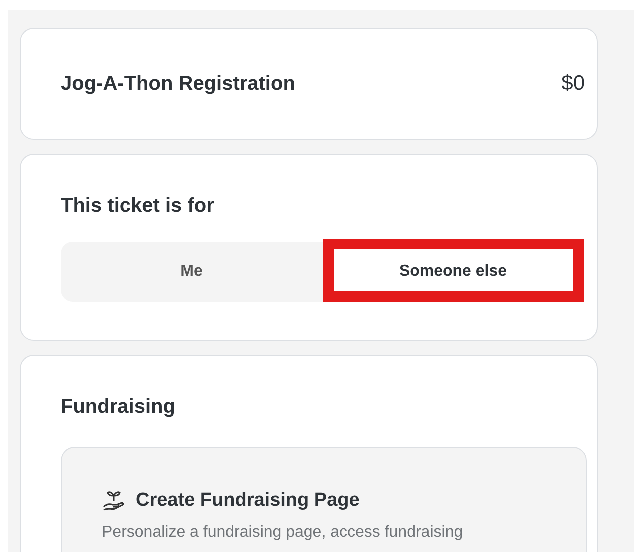 This screenshot has width=634, height=552. What do you see at coordinates (283, 533) in the screenshot?
I see `card-description: Personalize a fundraising page, access fundraising` at bounding box center [283, 533].